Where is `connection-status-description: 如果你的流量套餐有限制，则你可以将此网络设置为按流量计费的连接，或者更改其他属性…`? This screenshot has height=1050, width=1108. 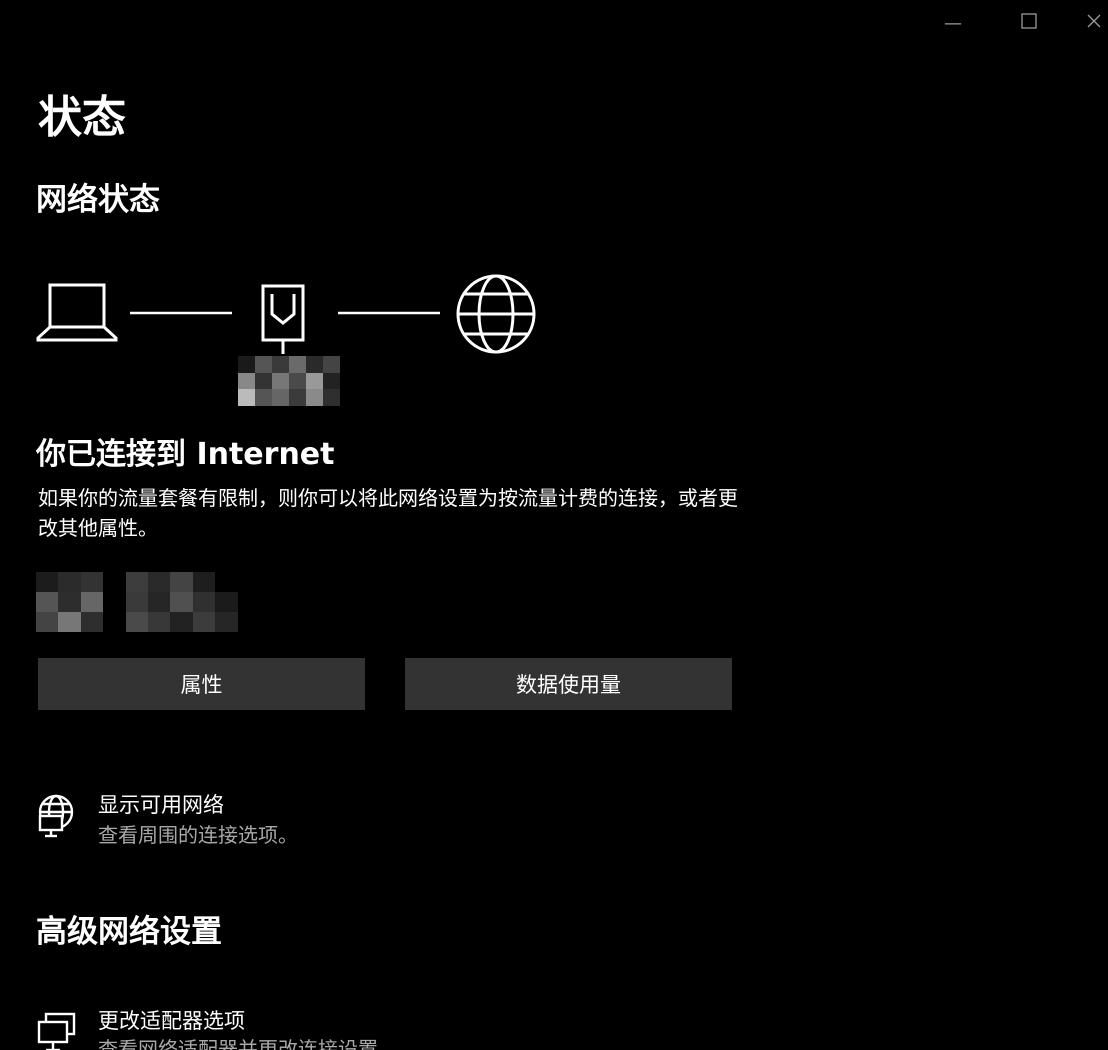
connection-status-description: 如果你的流量套餐有限制，则你可以将此网络设置为按流量计费的连接，或者更改其他属性… is located at coordinates (388, 513).